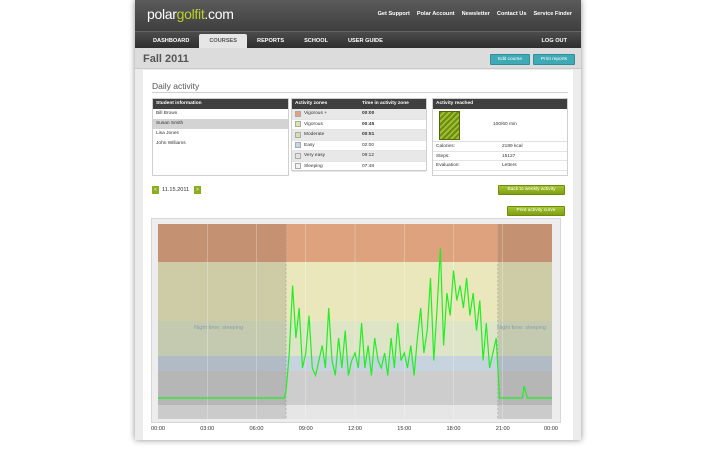 The image size is (712, 452). Describe the element at coordinates (449, 125) in the screenshot. I see `activity-leaf-icon` at that location.